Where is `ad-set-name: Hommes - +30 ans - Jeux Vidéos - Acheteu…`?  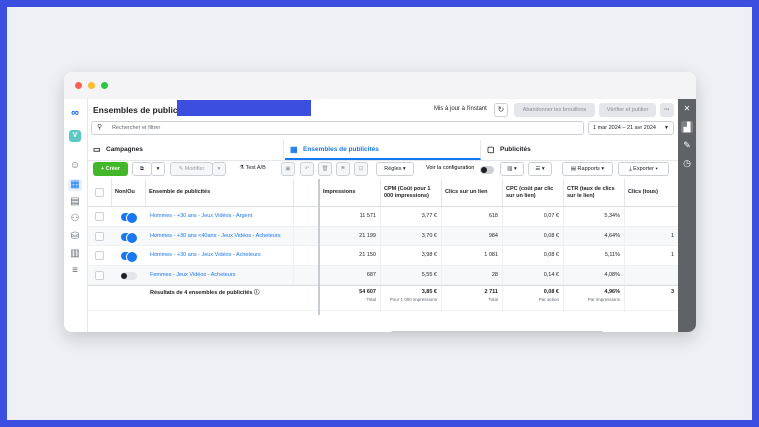
ad-set-name: Hommes - +30 ans - Jeux Vidéos - Acheteu… is located at coordinates (220, 256).